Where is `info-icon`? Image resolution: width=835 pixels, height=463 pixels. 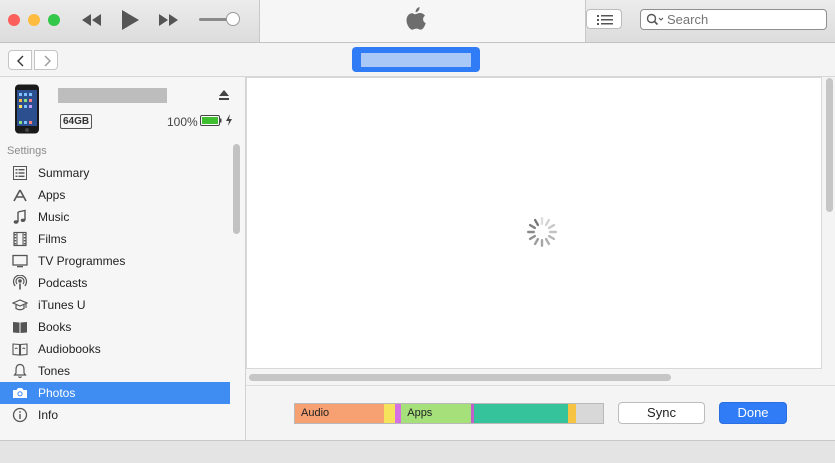
info-icon is located at coordinates (20, 415).